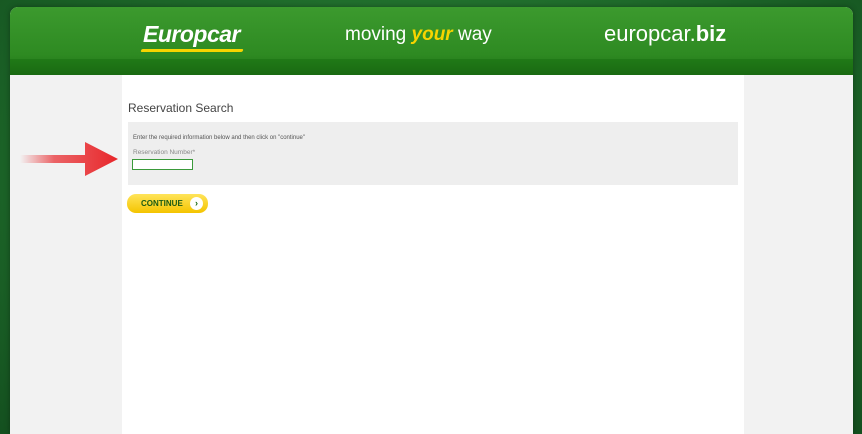 The height and width of the screenshot is (434, 862). Describe the element at coordinates (472, 34) in the screenshot. I see `tagline-end: way` at that location.